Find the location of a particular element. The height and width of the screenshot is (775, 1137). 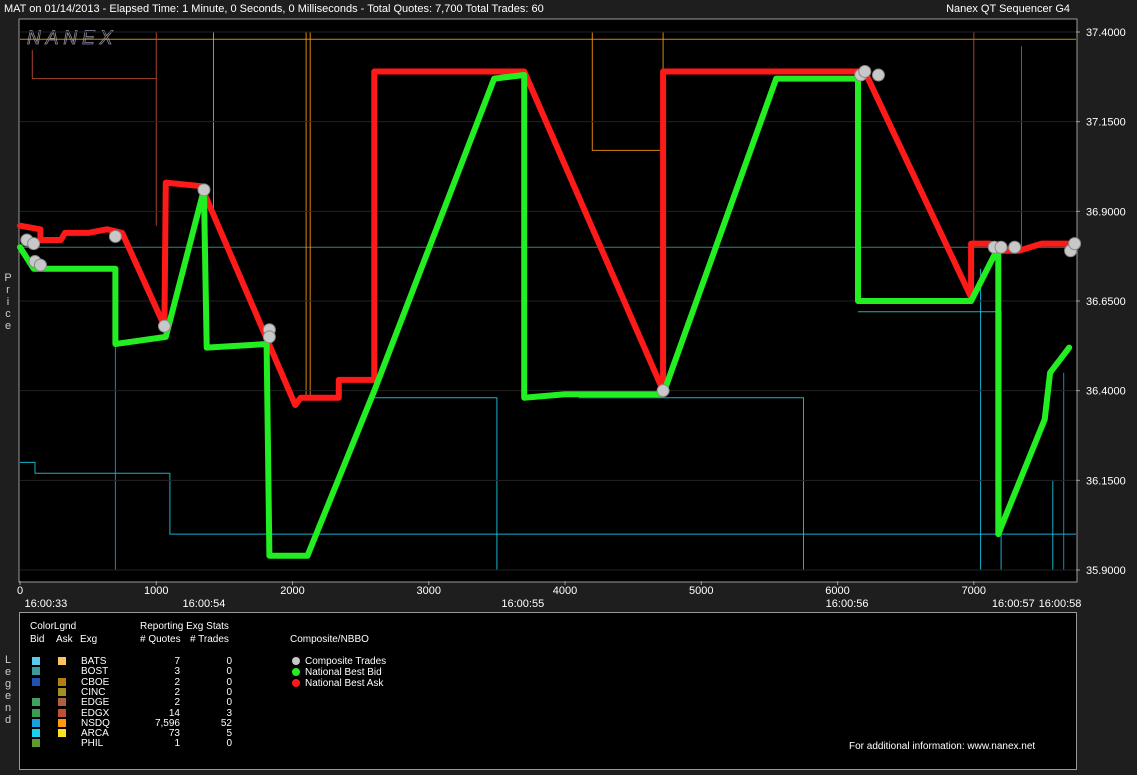

time-label-4: 16:00:57 is located at coordinates (1013, 604).